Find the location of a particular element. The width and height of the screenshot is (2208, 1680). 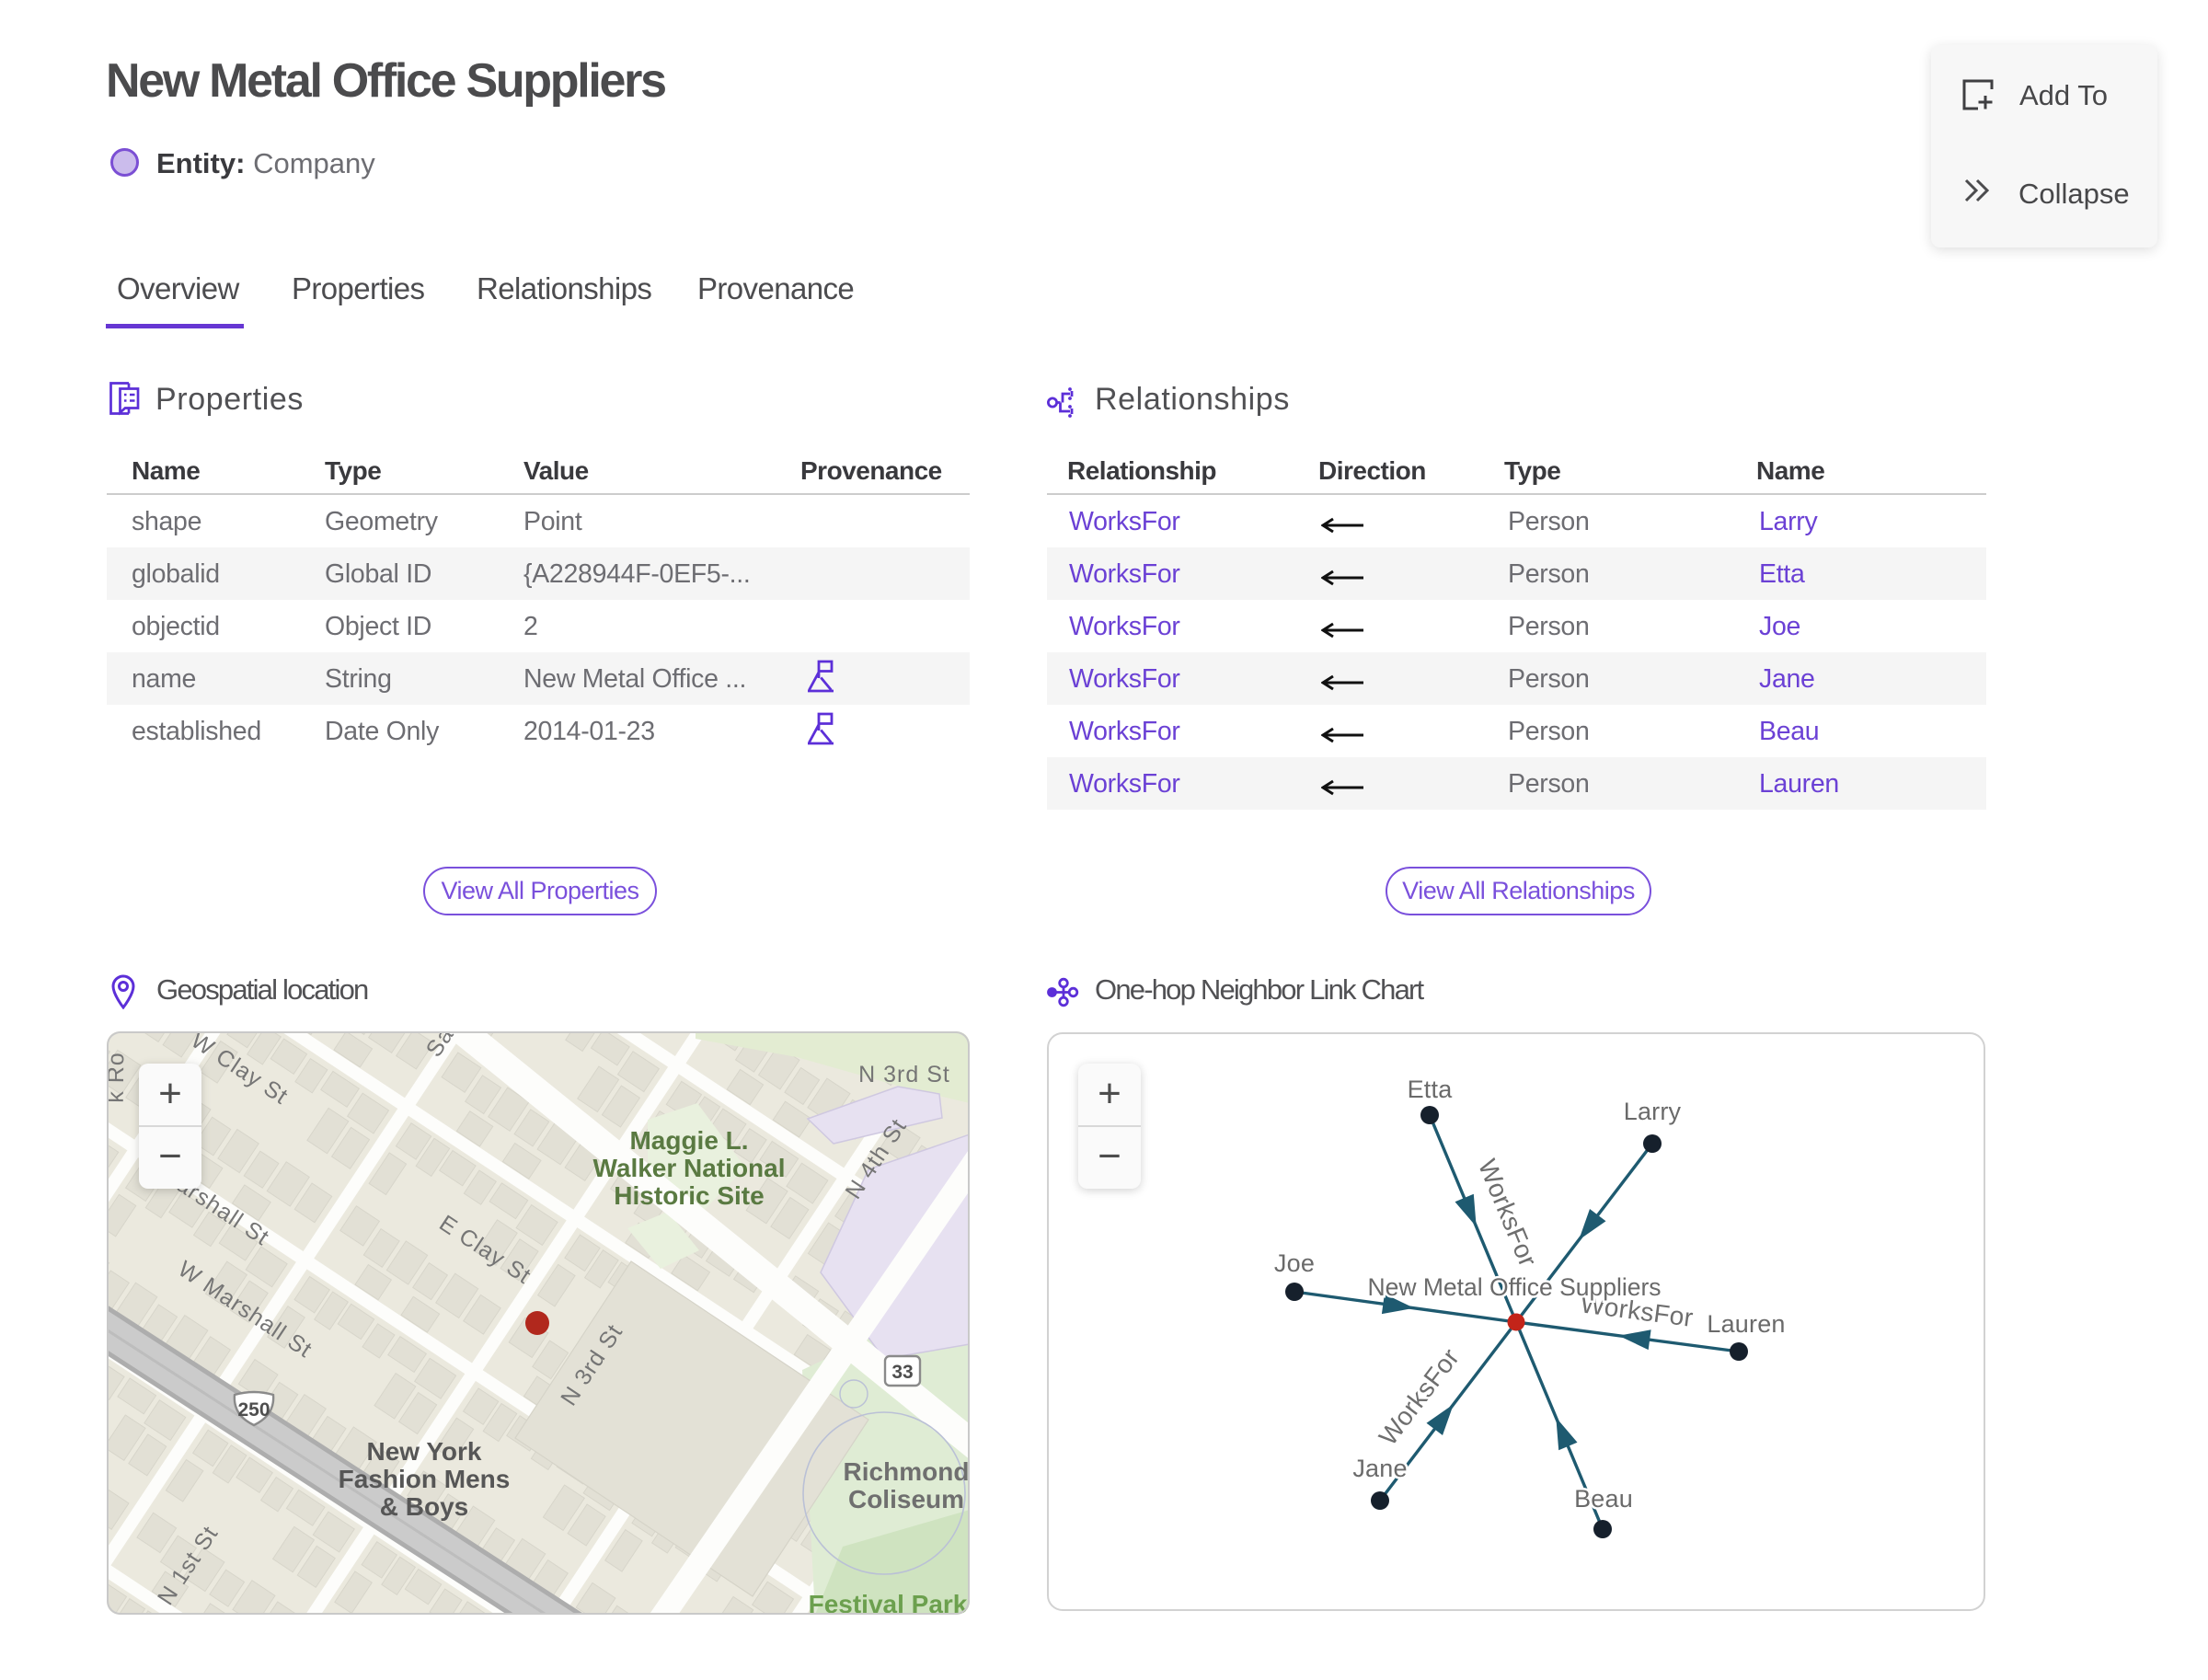

svg-text: Beau is located at coordinates (1603, 1499).